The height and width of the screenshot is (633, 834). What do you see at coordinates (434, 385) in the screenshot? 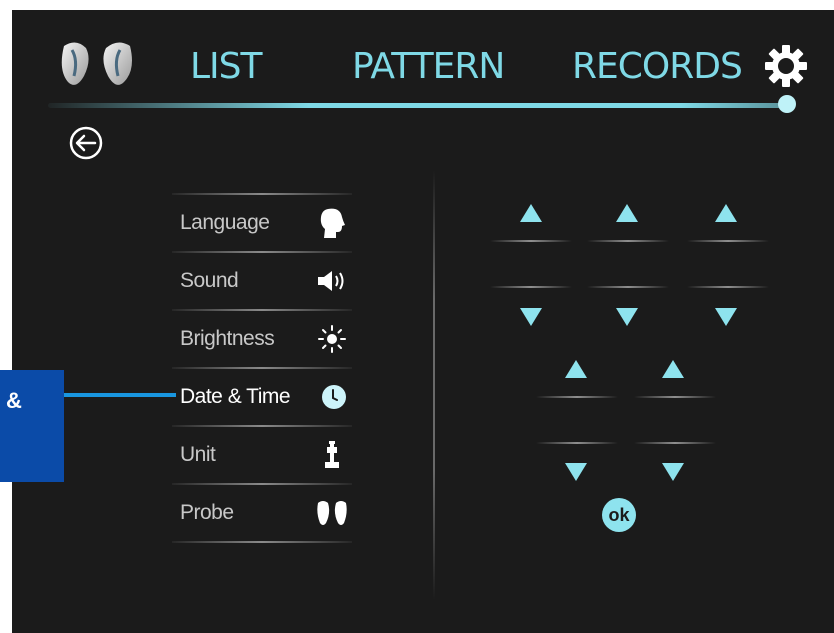
I see `panel-divider` at bounding box center [434, 385].